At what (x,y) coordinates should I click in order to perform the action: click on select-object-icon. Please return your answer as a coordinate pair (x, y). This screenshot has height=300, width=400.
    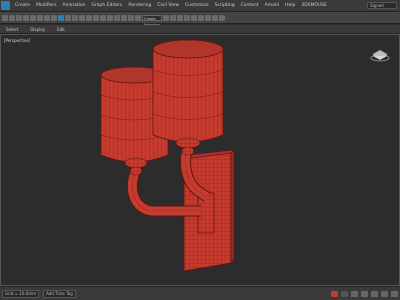
    Looking at the image, I should click on (40, 17).